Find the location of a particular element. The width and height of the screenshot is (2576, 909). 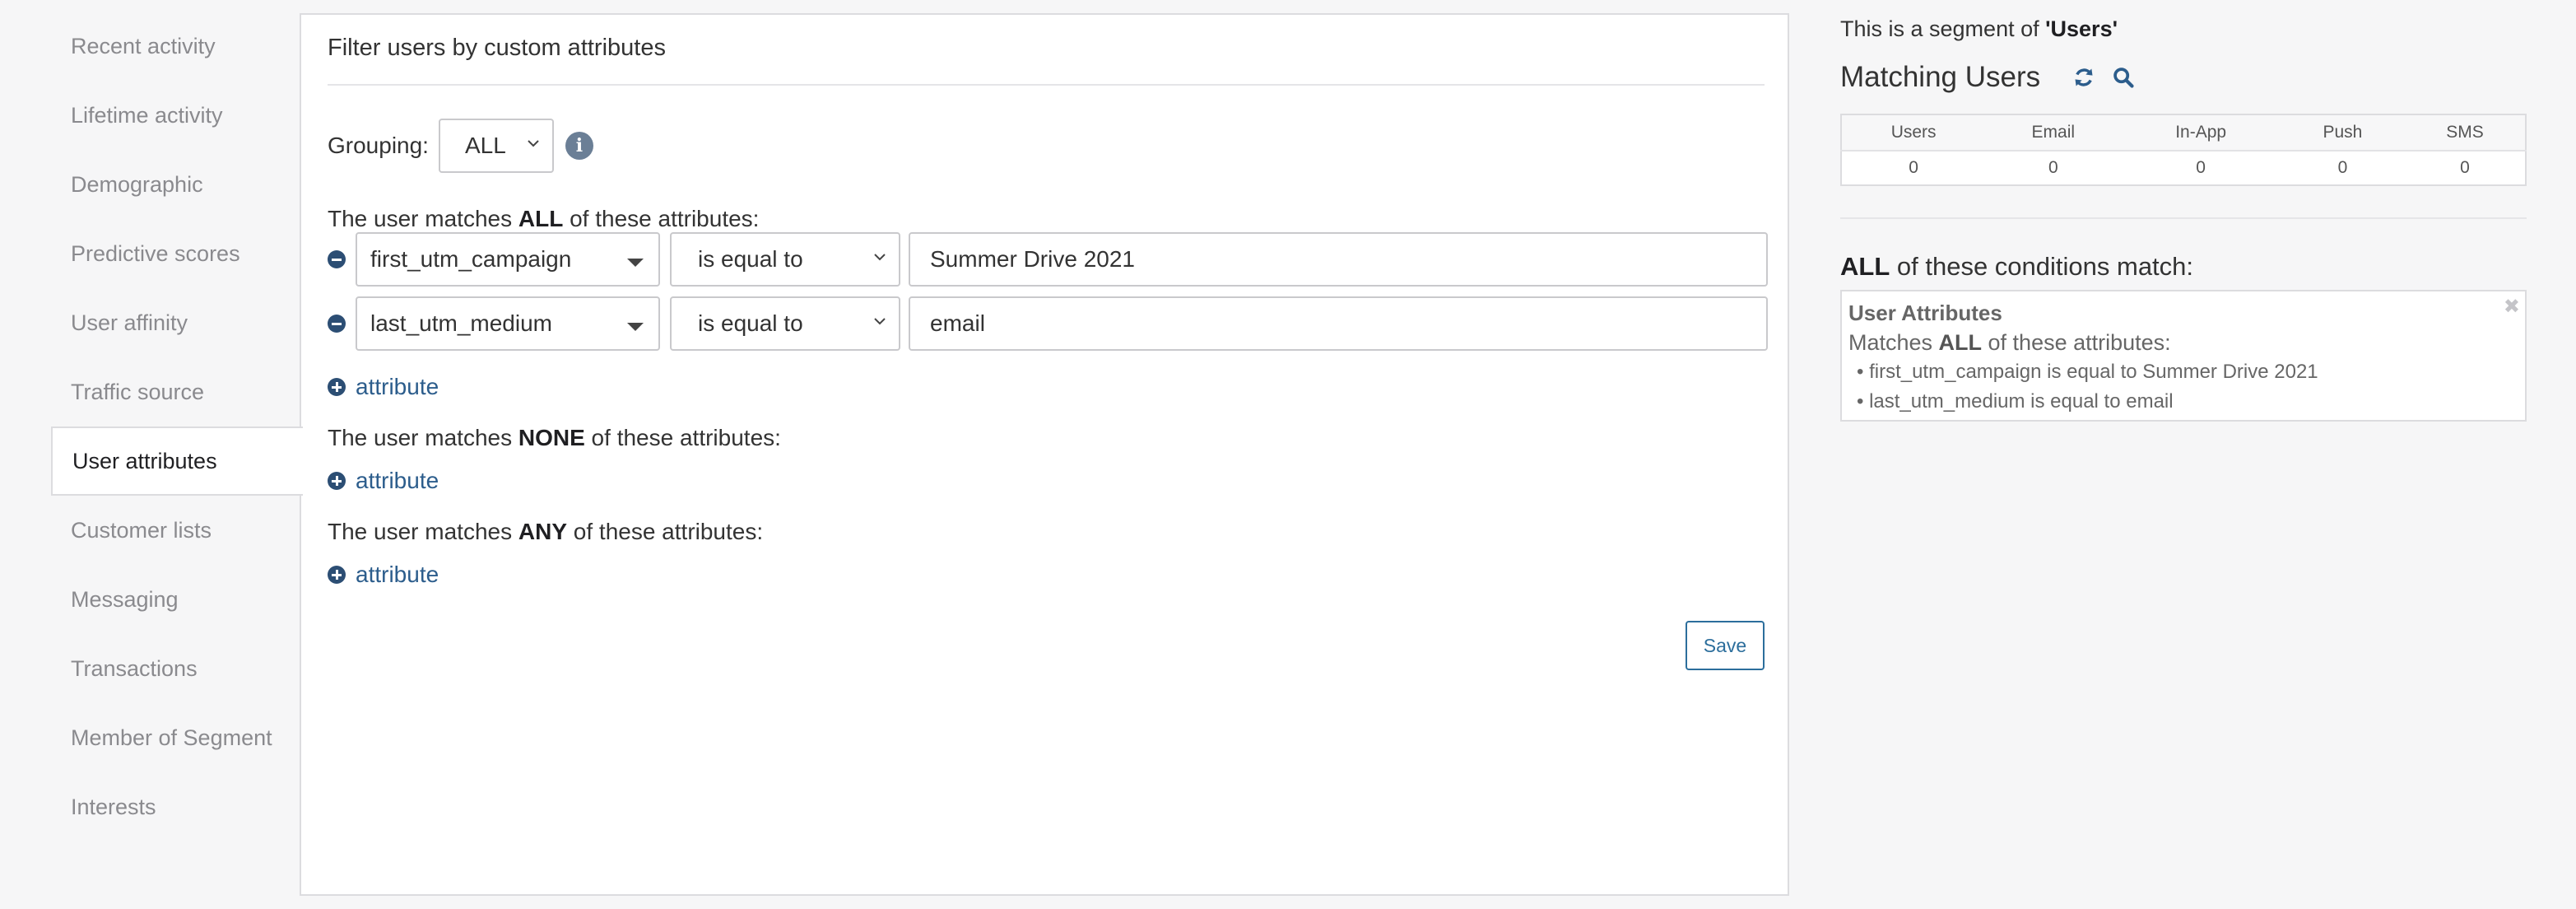

conditions-heading: ALL of these conditions match: is located at coordinates (2016, 267).